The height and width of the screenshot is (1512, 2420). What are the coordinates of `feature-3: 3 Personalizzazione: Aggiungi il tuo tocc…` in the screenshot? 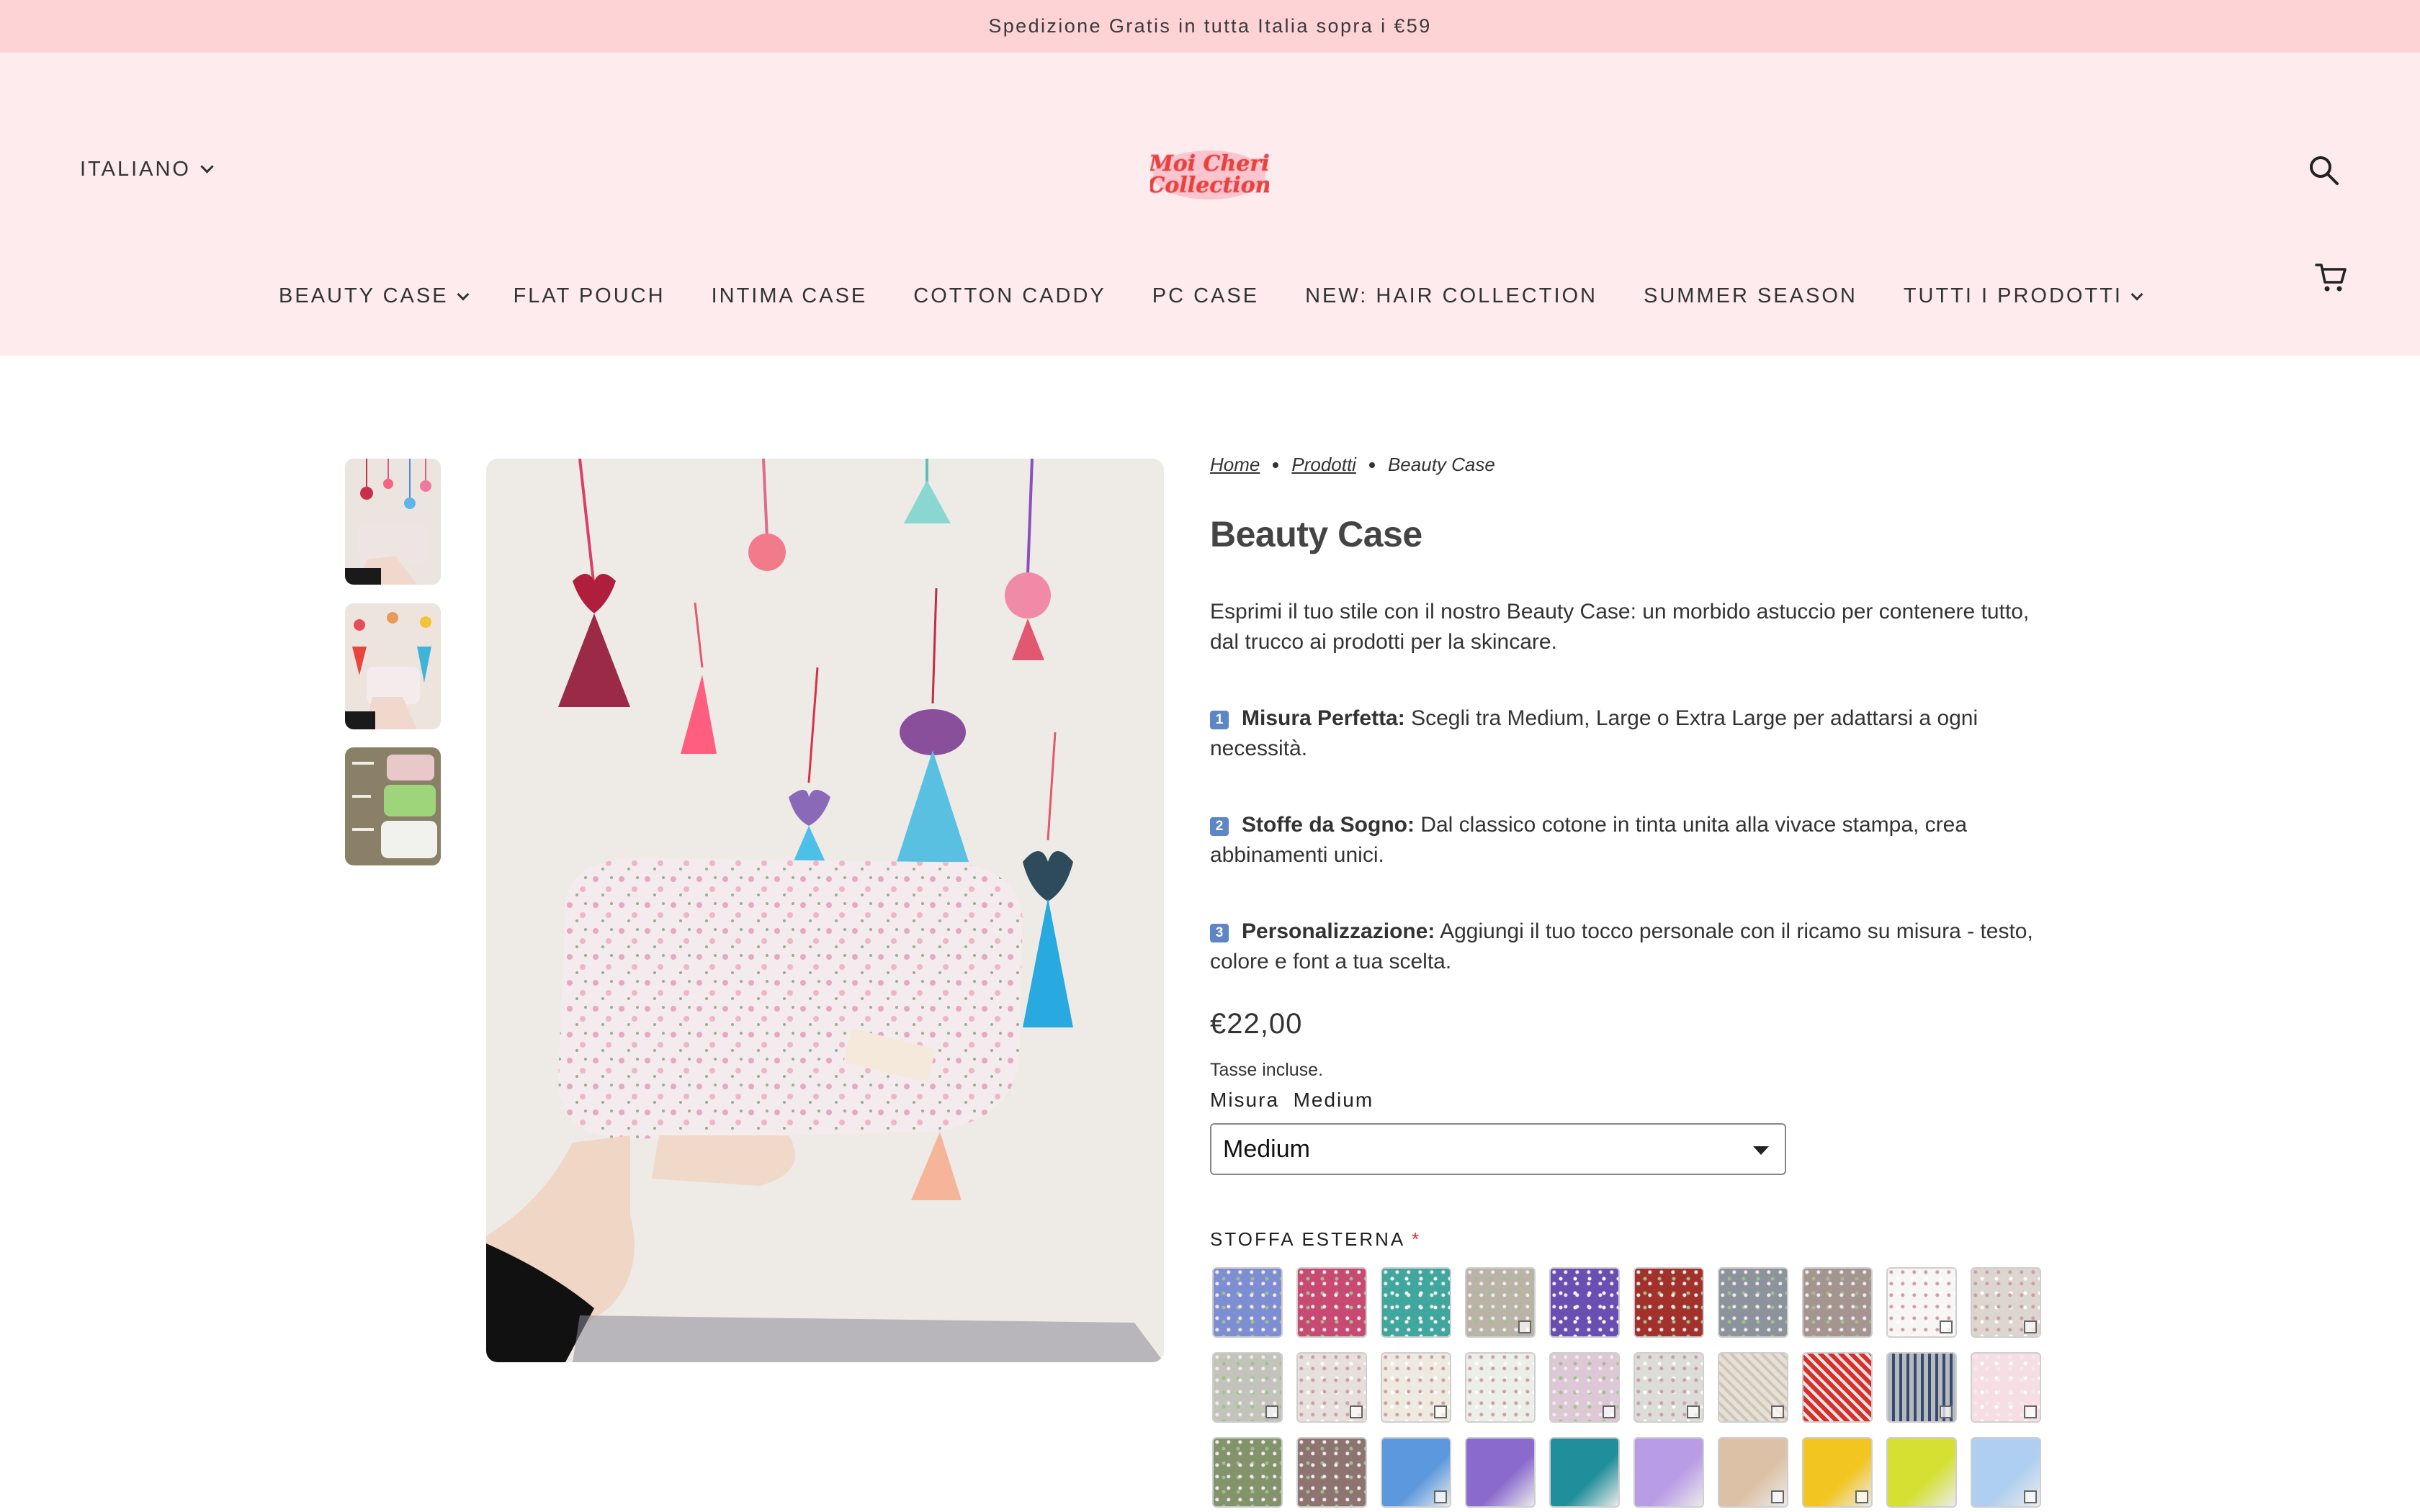 It's located at (1627, 947).